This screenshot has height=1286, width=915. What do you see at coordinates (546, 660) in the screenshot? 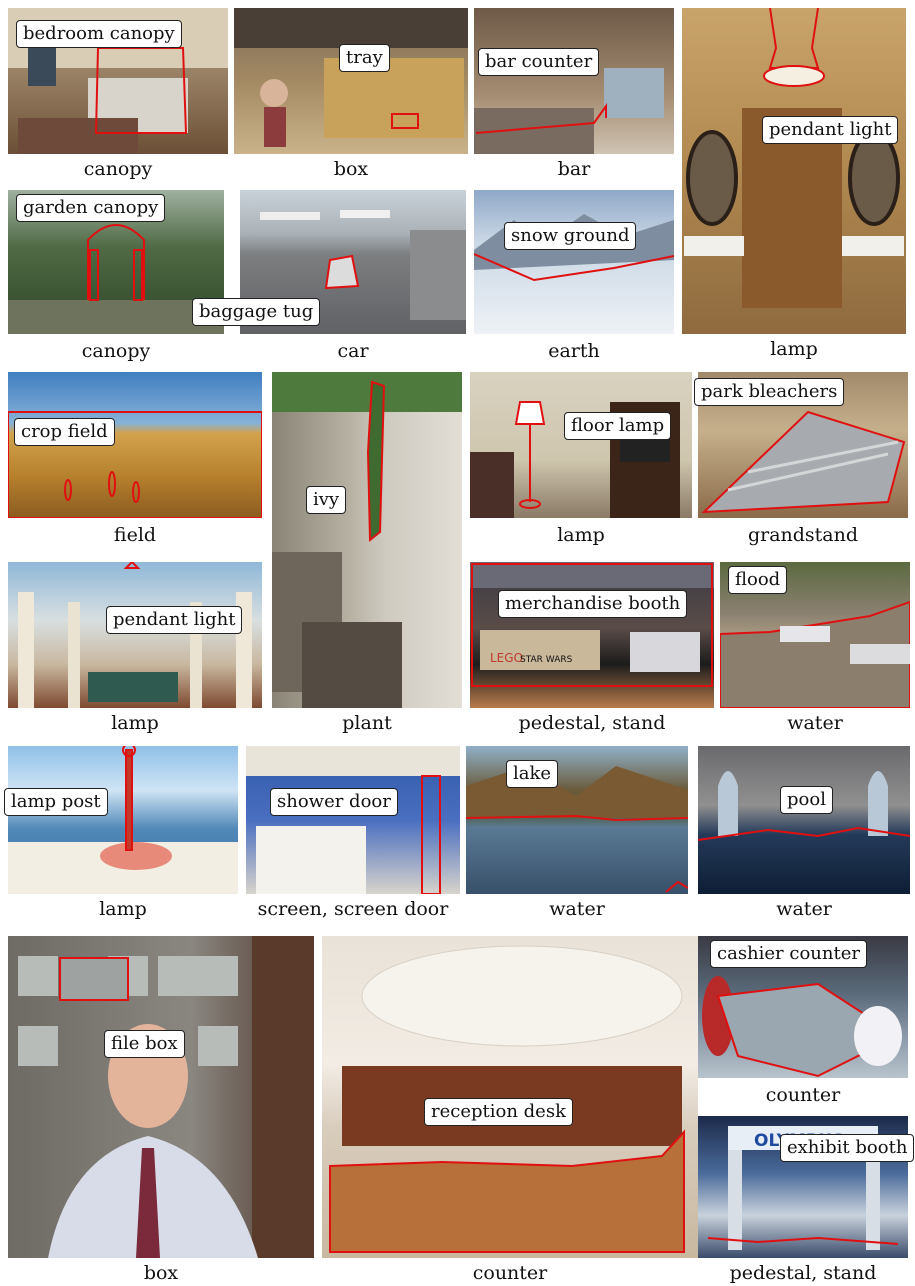
I see `starwars-text: STAR WARS` at bounding box center [546, 660].